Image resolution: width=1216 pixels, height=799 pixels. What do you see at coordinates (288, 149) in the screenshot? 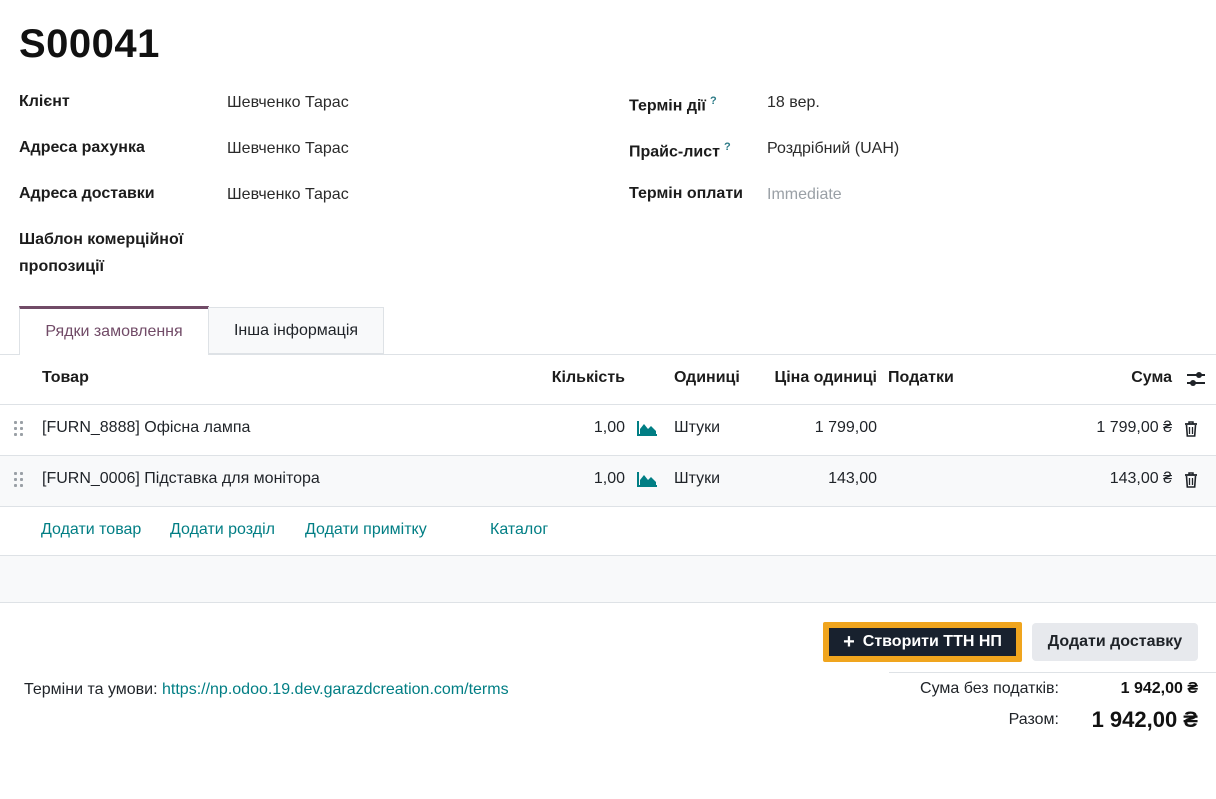
I see `invoice-address-value: Шевченко Тарас` at bounding box center [288, 149].